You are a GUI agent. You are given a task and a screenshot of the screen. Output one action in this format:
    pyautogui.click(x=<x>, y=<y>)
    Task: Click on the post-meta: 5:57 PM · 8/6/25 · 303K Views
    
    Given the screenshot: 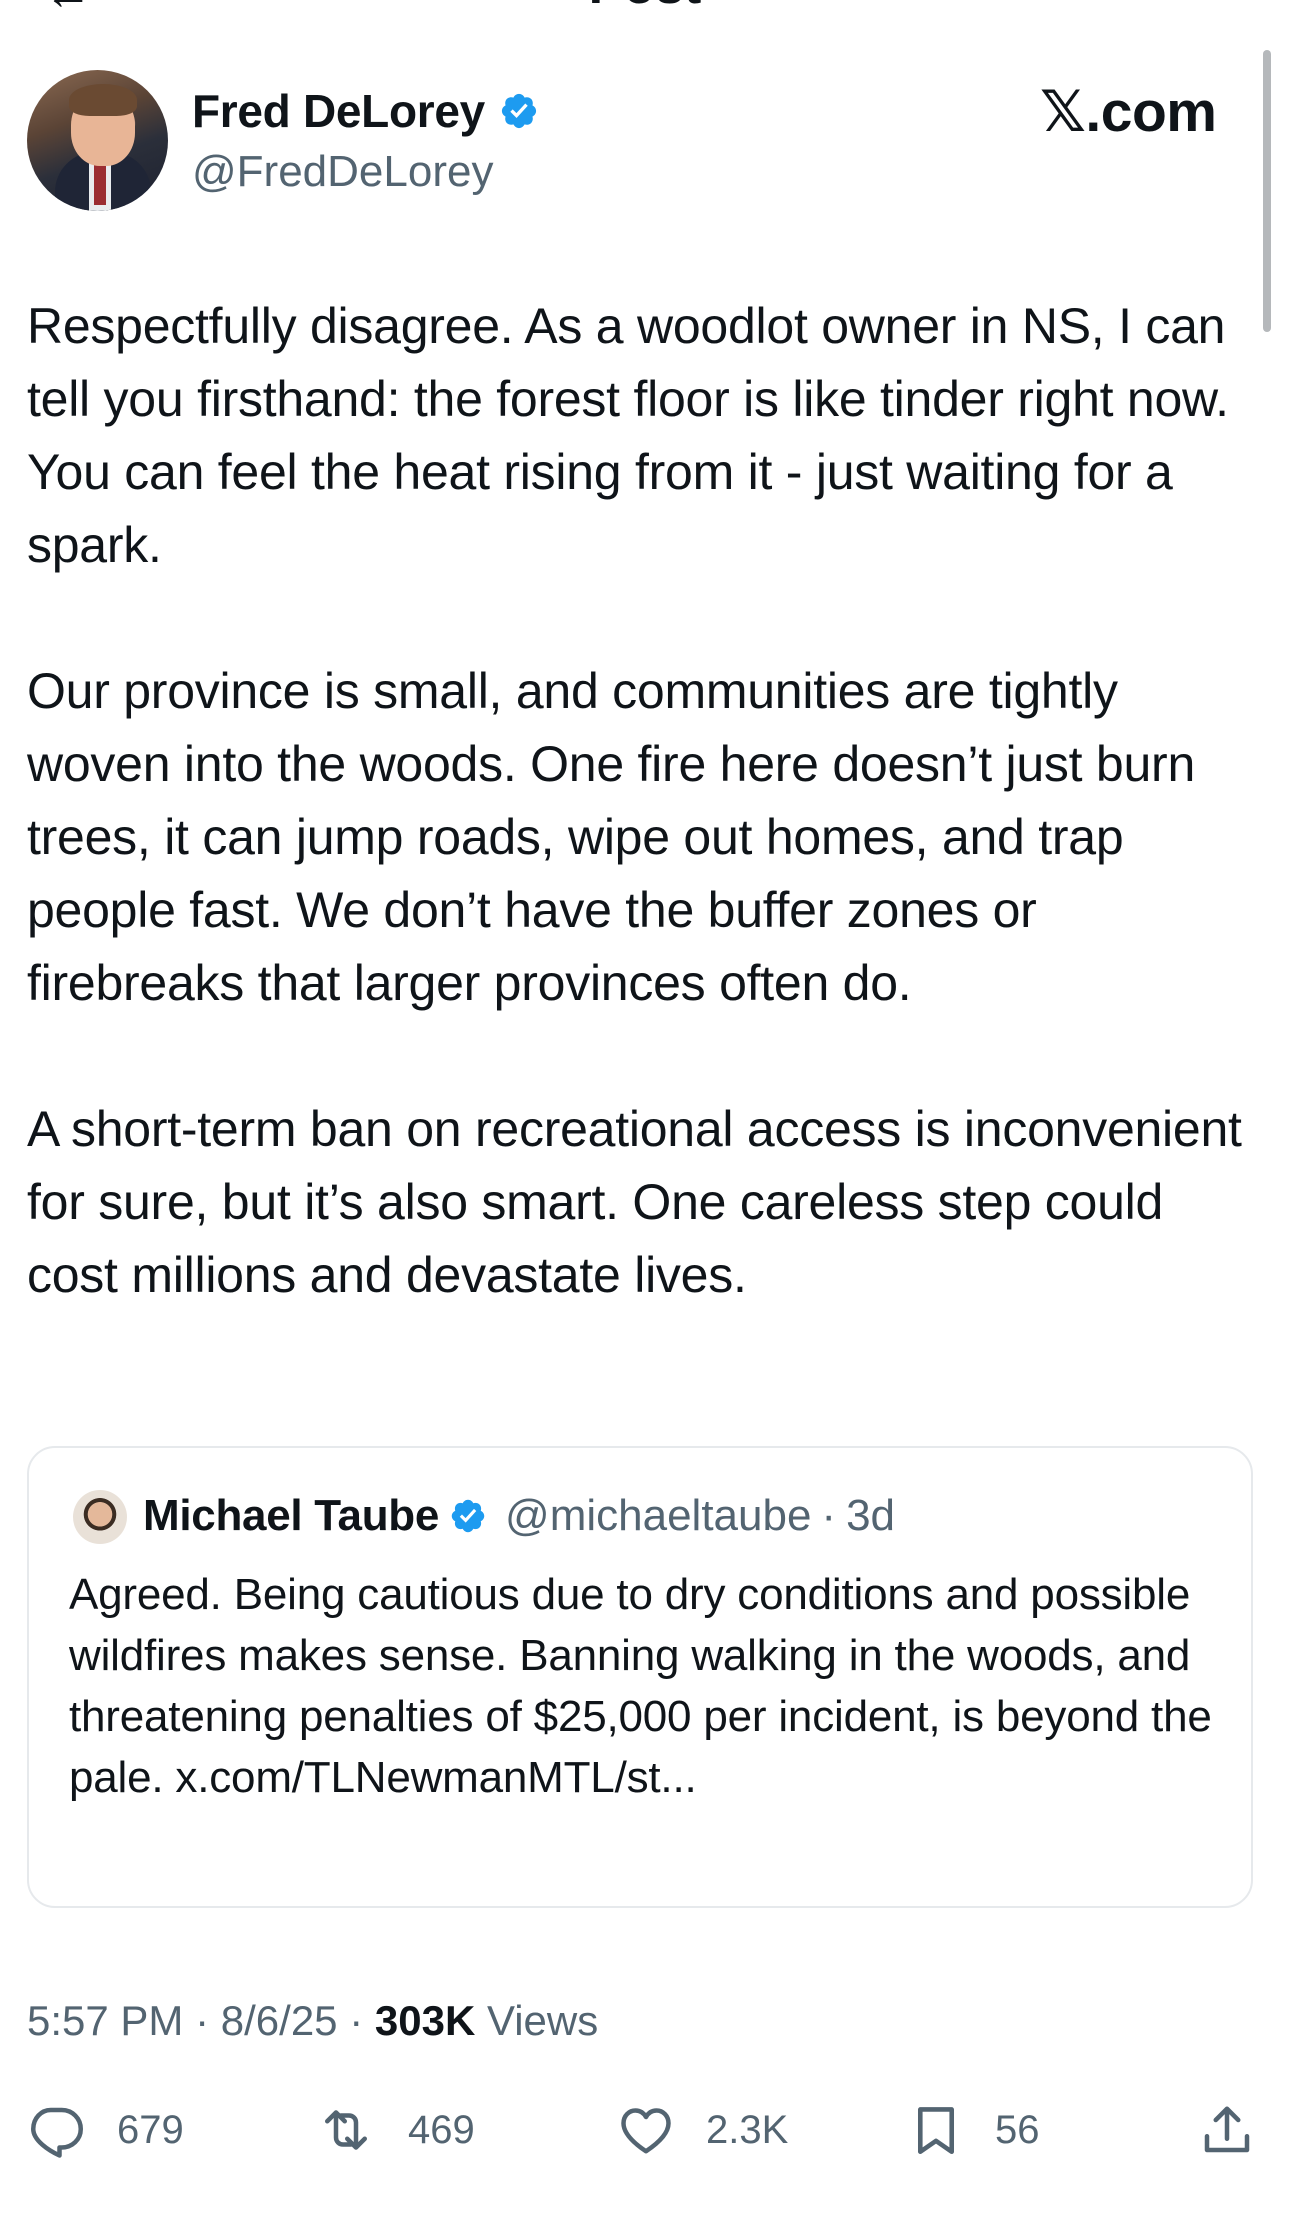 What is the action you would take?
    pyautogui.click(x=312, y=2021)
    